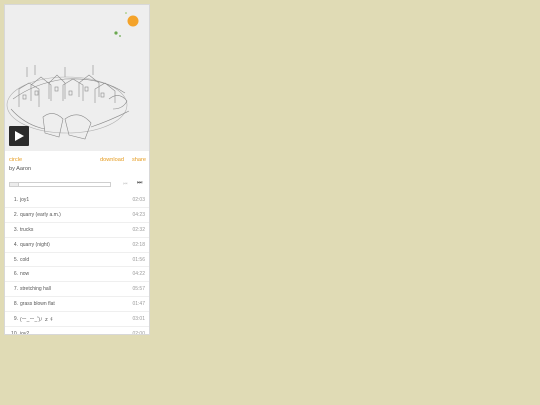 The height and width of the screenshot is (405, 540). What do you see at coordinates (77, 290) in the screenshot?
I see `track-row: 7. stretching hall 05:57` at bounding box center [77, 290].